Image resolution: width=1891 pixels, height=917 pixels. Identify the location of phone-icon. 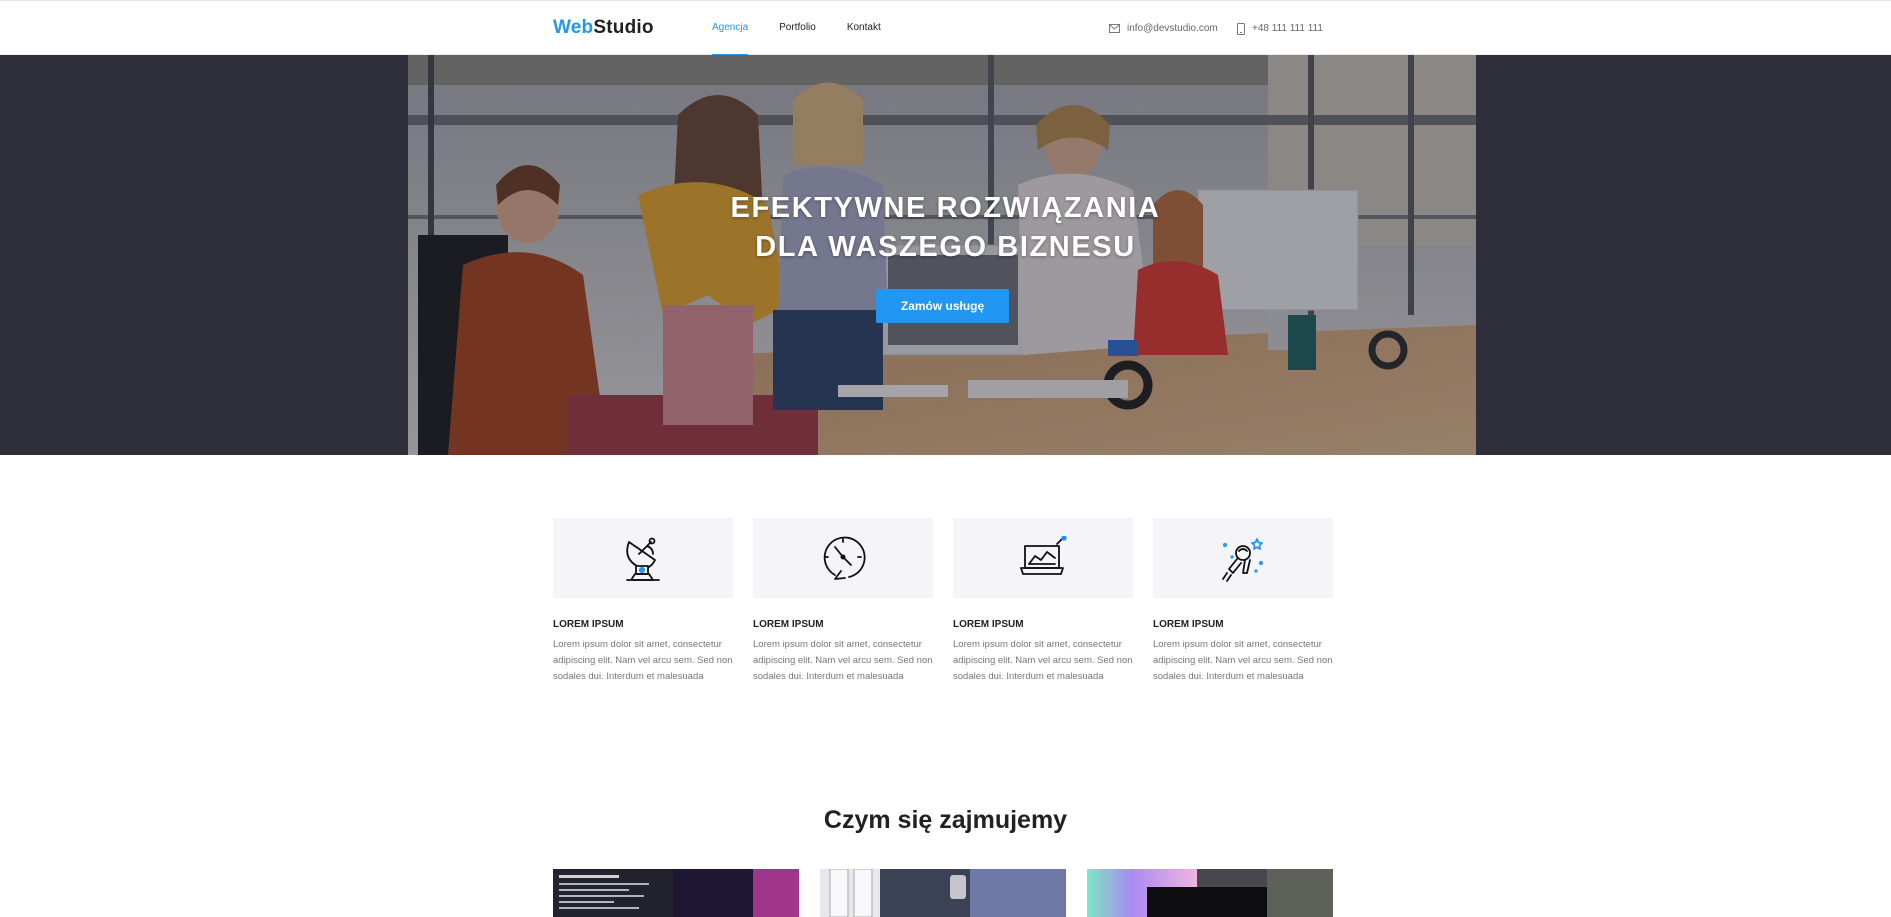
(1241, 28).